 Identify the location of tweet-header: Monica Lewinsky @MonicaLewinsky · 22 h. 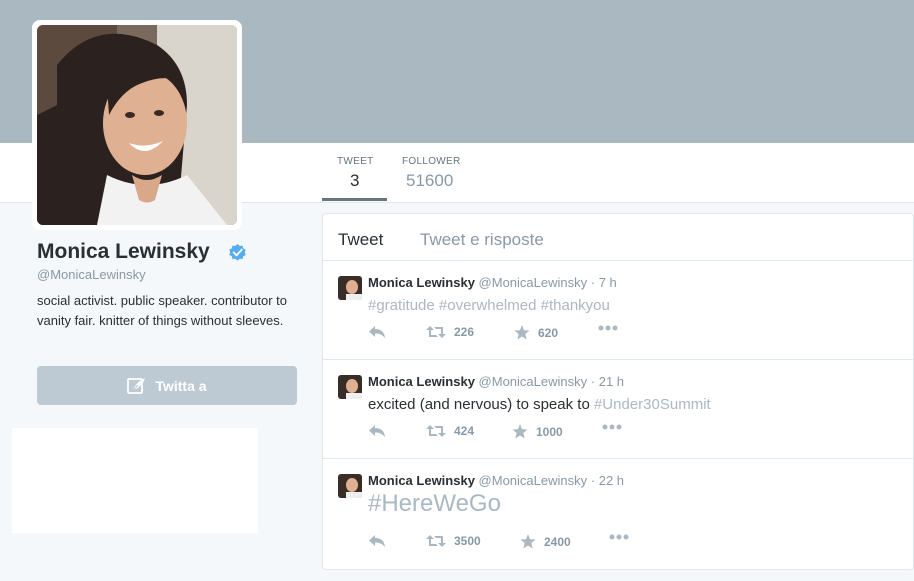
(496, 480).